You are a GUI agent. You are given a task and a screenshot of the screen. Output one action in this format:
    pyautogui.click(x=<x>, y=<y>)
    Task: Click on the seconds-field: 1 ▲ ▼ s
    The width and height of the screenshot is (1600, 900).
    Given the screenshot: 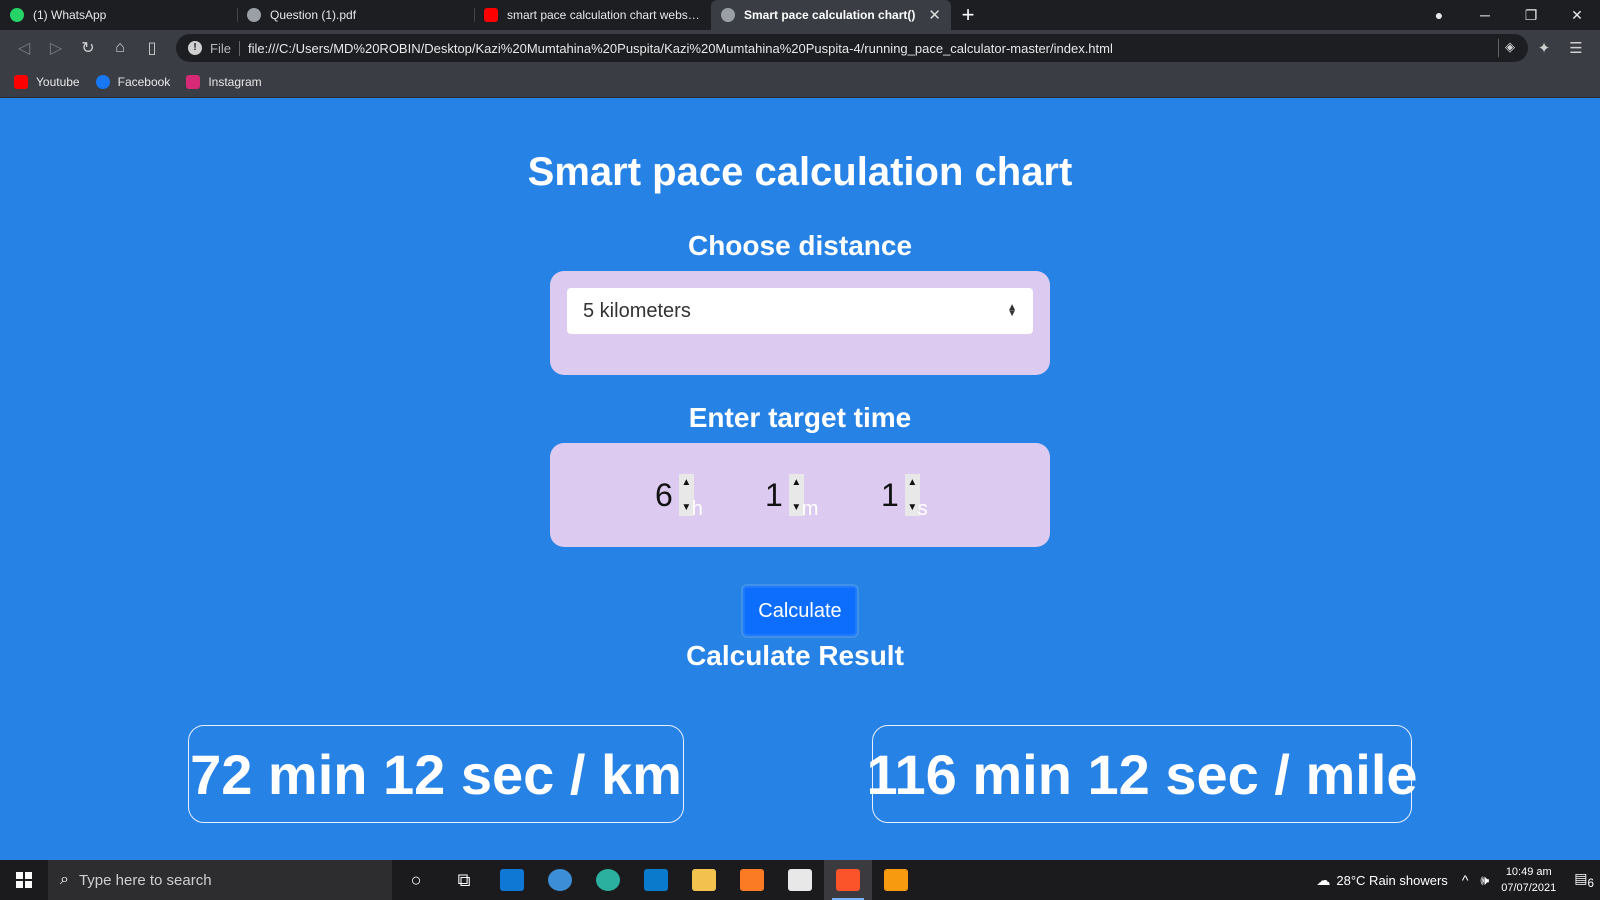 What is the action you would take?
    pyautogui.click(x=904, y=496)
    